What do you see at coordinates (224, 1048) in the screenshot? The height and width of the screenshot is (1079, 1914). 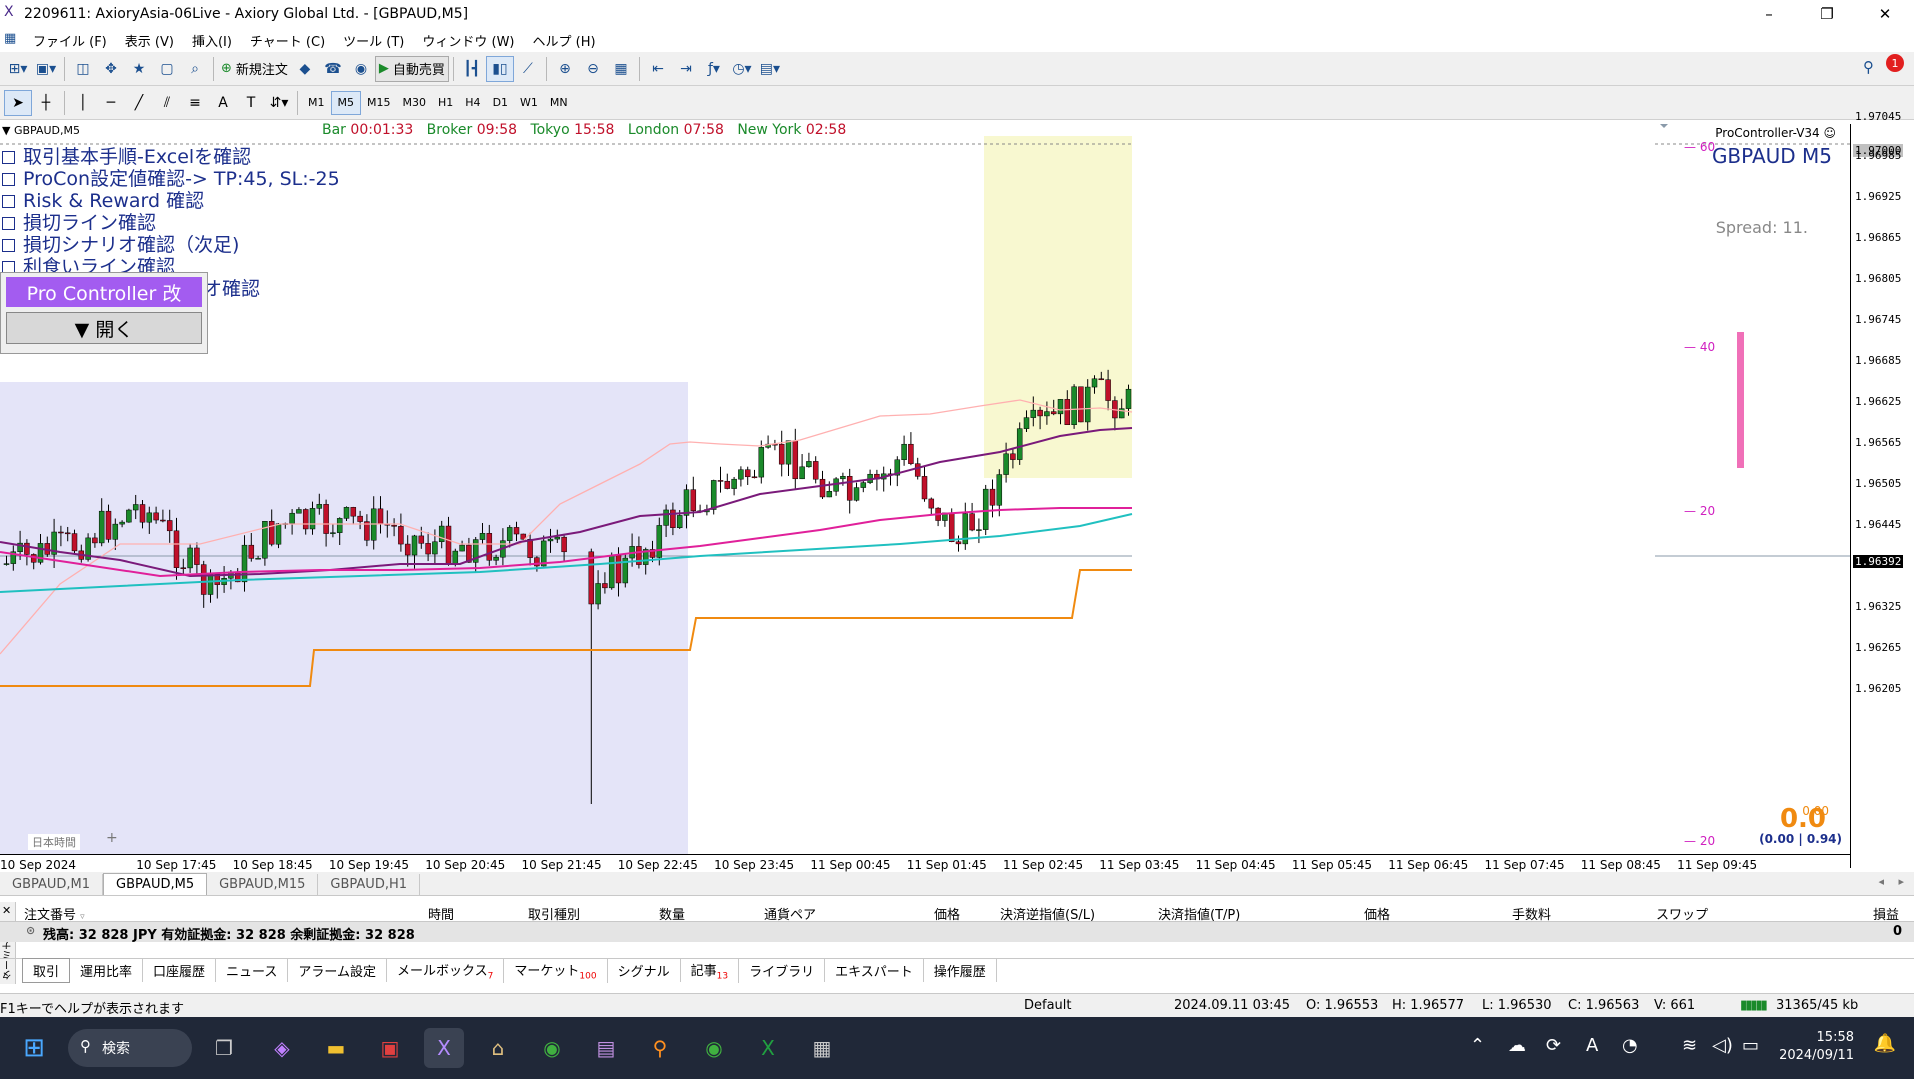 I see `task-view-icon: ❐` at bounding box center [224, 1048].